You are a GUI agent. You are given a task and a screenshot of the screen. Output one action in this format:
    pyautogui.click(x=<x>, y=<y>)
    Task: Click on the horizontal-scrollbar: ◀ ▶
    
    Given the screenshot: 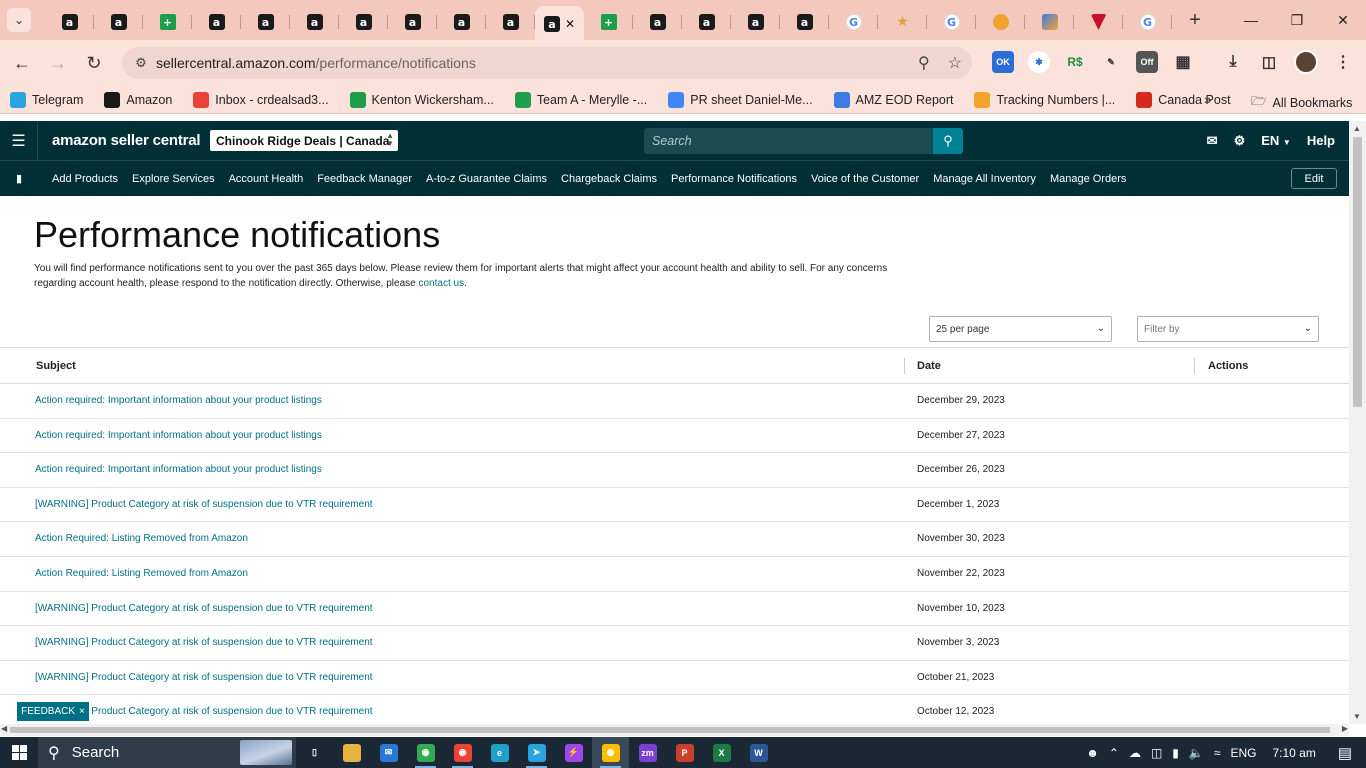 What is the action you would take?
    pyautogui.click(x=674, y=730)
    